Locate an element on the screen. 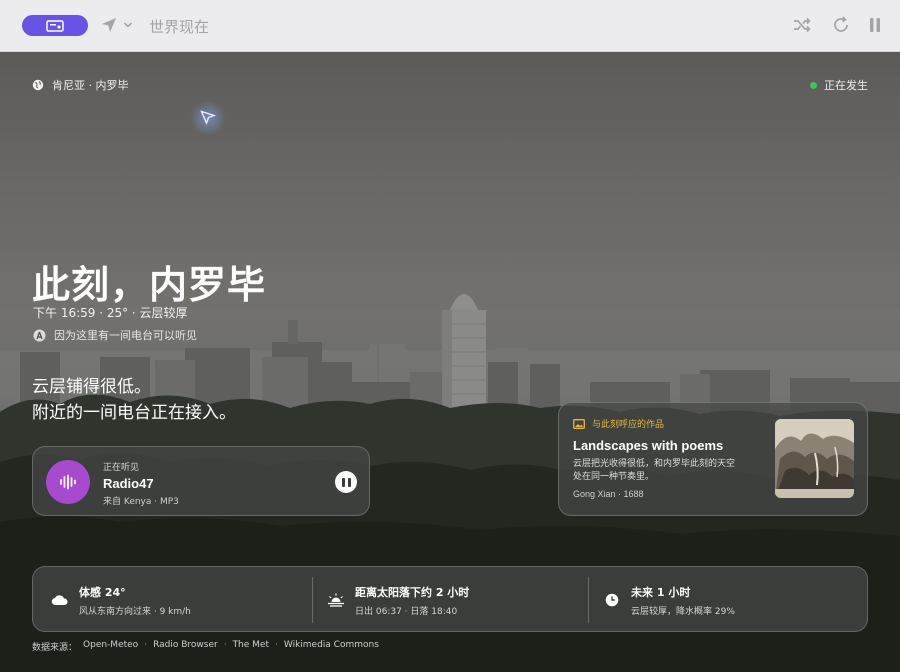 Image resolution: width=900 pixels, height=672 pixels. live-text: 正在发生 is located at coordinates (846, 85).